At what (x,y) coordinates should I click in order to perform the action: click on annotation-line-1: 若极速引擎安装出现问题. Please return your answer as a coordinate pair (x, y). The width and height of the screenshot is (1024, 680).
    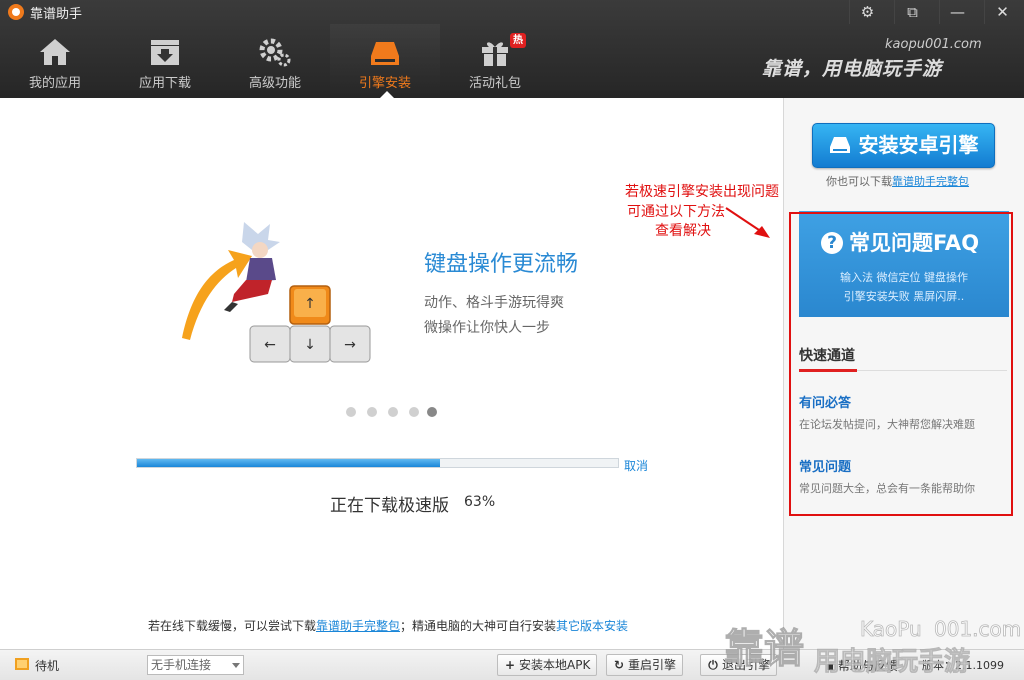
    Looking at the image, I should click on (702, 192).